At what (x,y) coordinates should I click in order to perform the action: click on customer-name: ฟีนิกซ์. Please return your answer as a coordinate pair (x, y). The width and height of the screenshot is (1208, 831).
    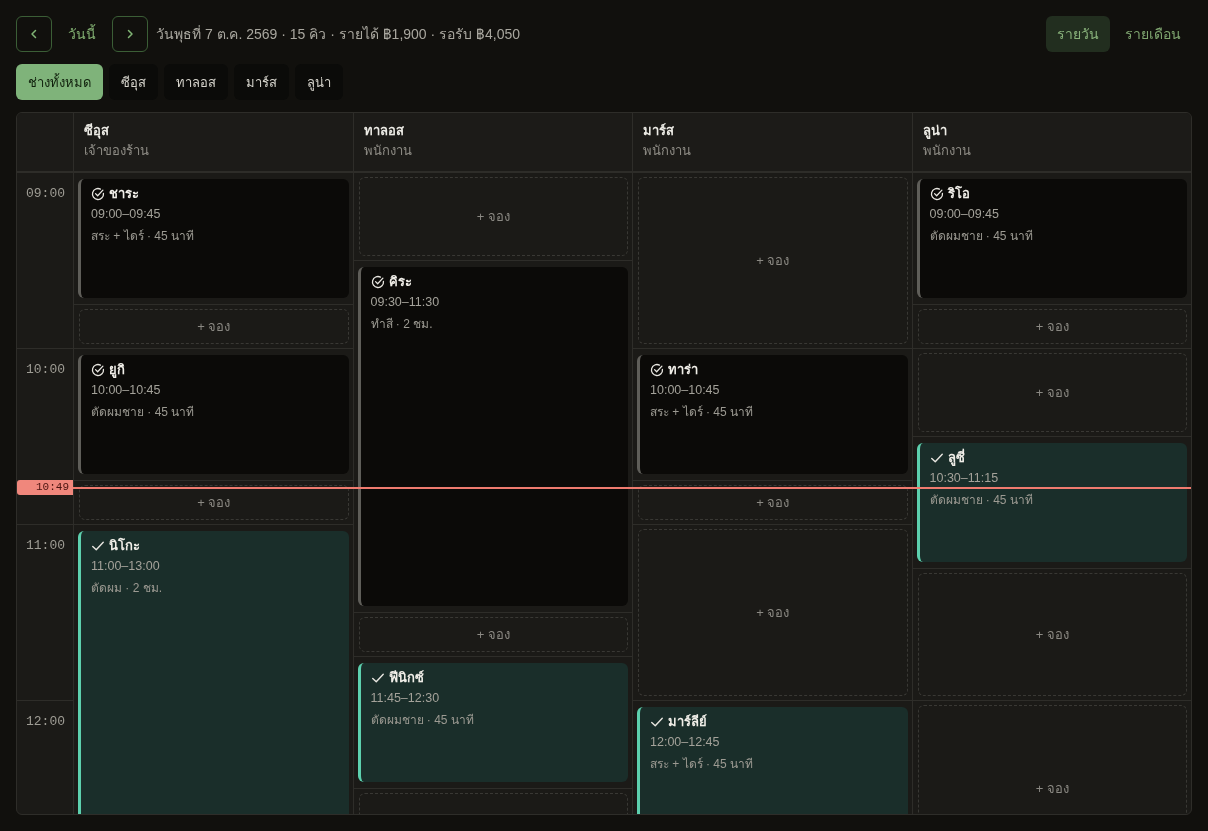
    Looking at the image, I should click on (406, 678).